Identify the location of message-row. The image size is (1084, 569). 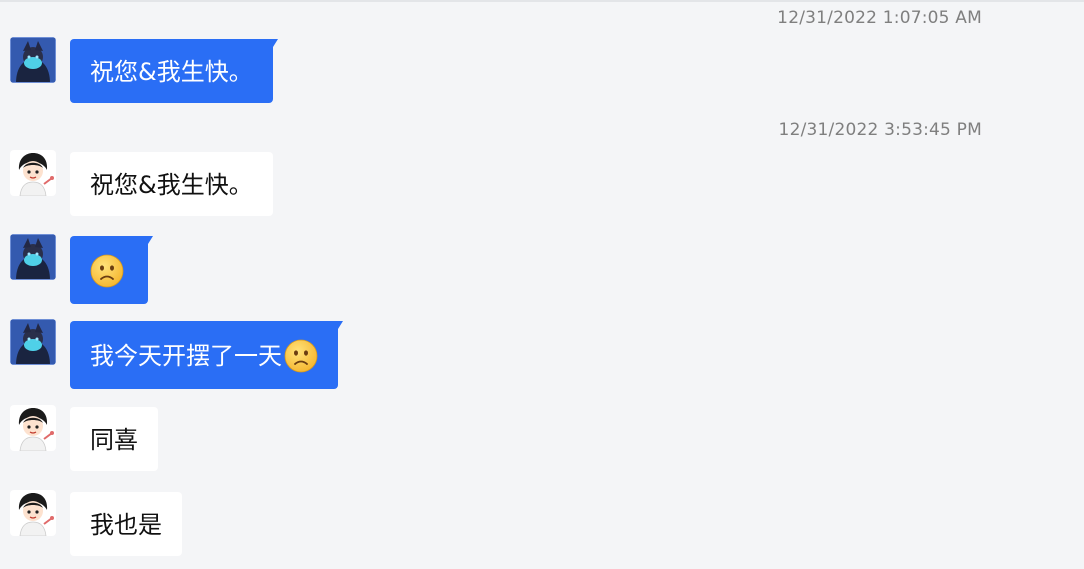
(81, 269).